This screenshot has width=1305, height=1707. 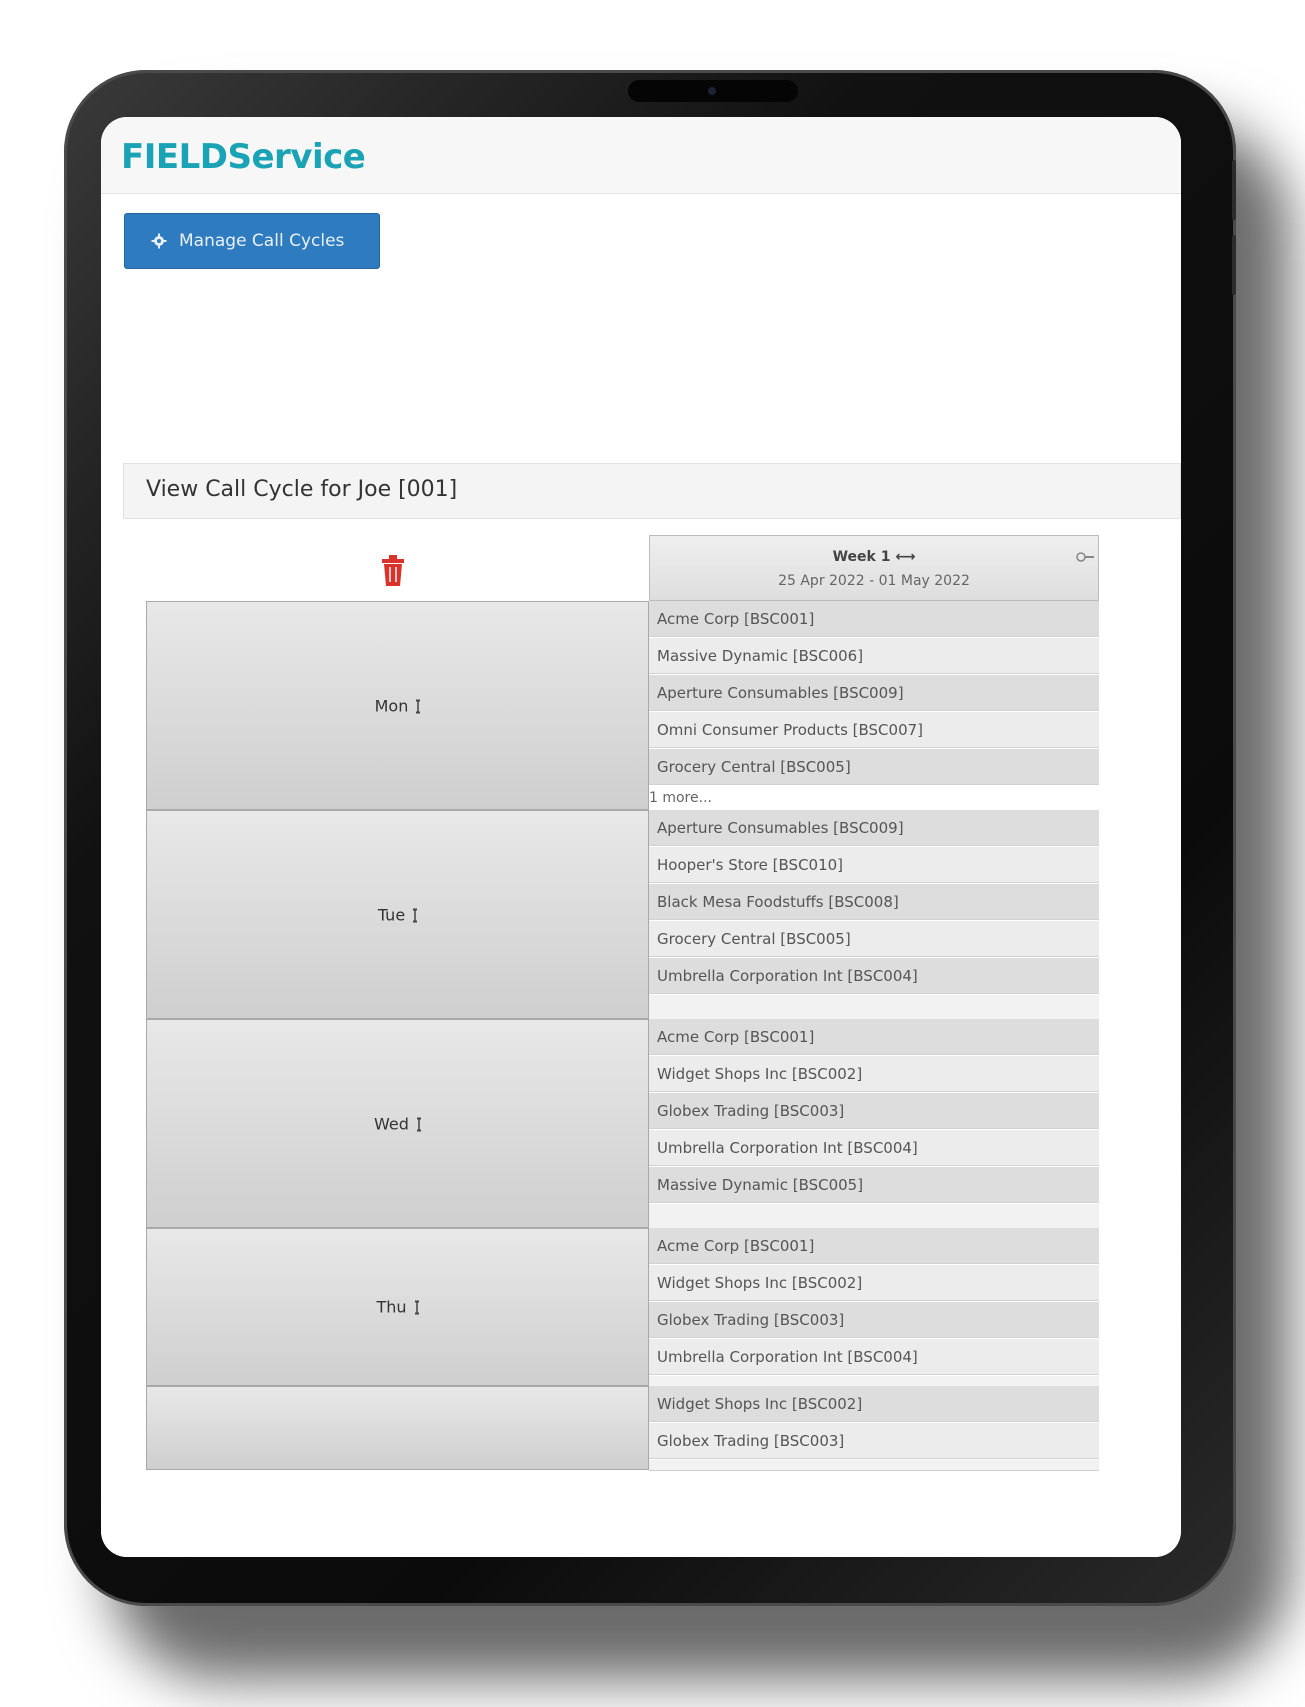 What do you see at coordinates (641, 155) in the screenshot?
I see `app-header: FIELDService` at bounding box center [641, 155].